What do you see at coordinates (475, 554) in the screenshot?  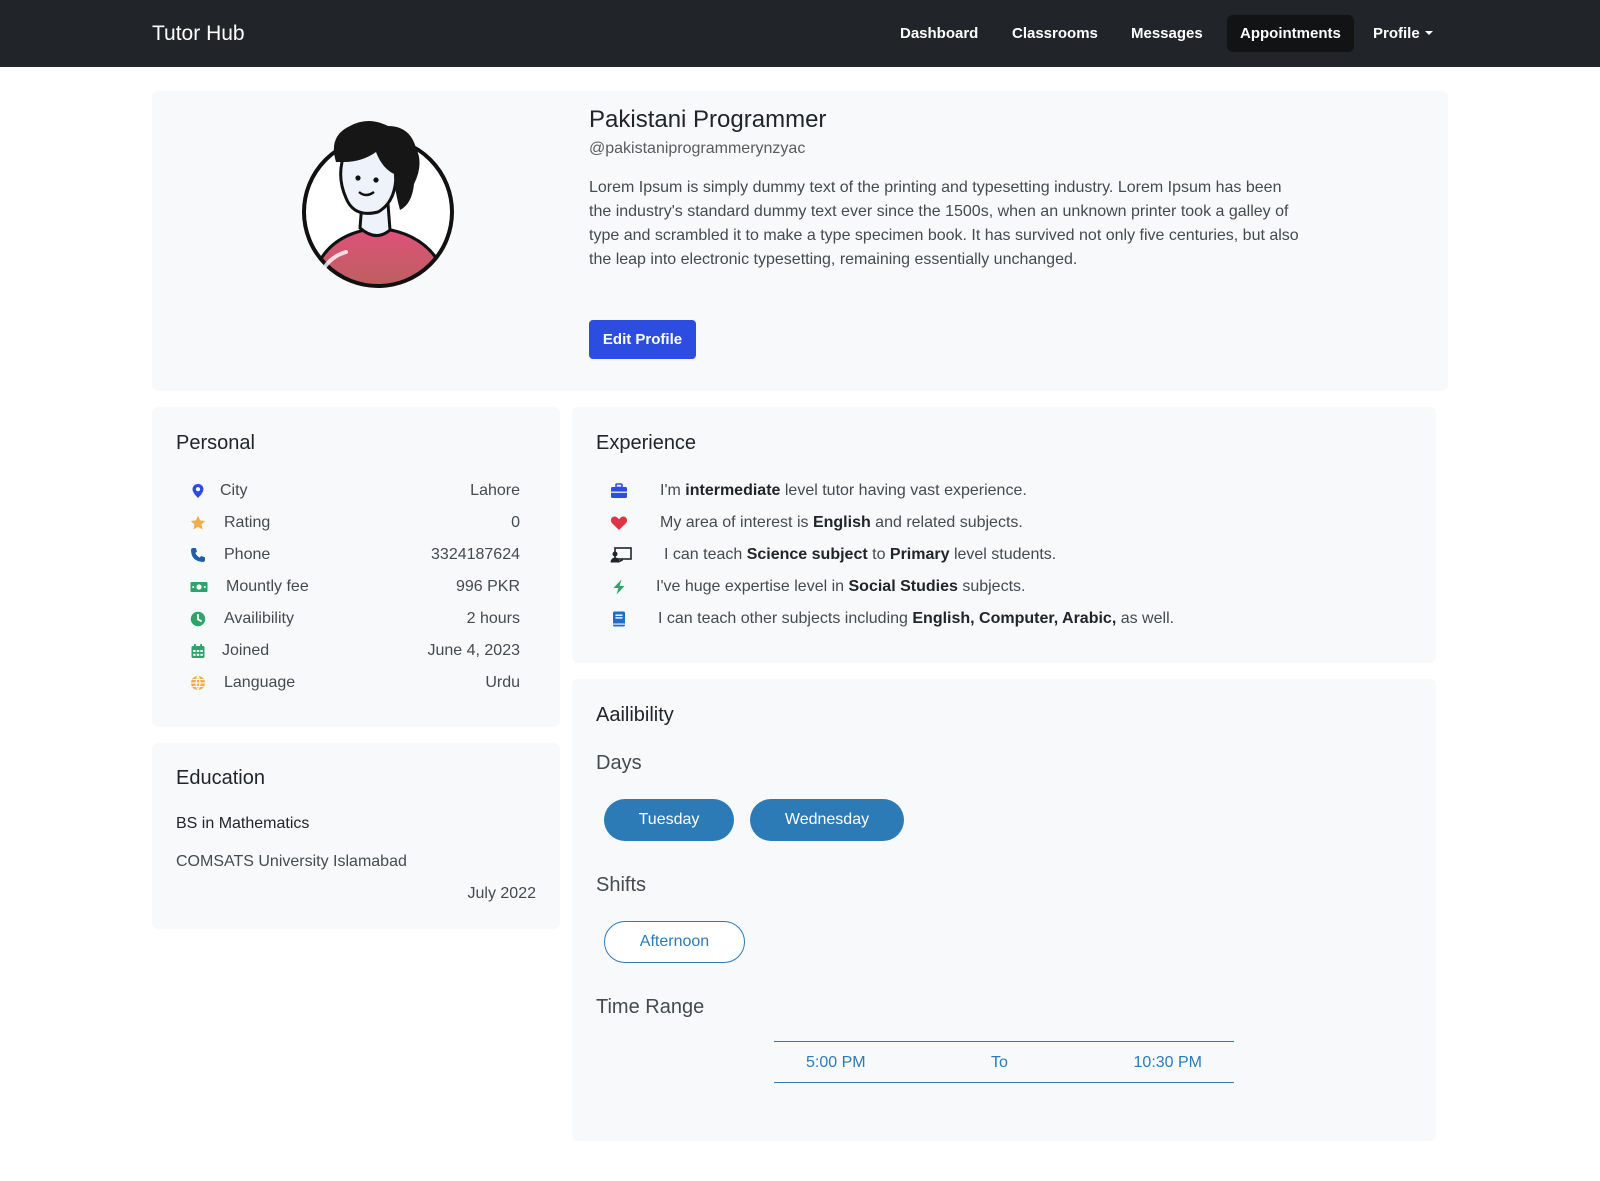 I see `phone-value: 3324187624` at bounding box center [475, 554].